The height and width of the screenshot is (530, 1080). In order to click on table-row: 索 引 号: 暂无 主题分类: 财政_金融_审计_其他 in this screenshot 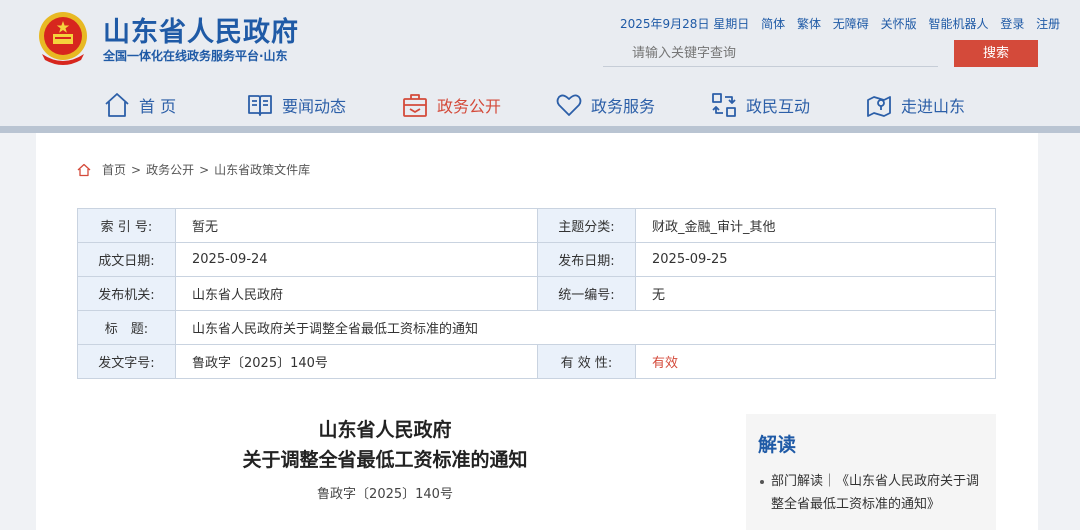, I will do `click(536, 225)`.